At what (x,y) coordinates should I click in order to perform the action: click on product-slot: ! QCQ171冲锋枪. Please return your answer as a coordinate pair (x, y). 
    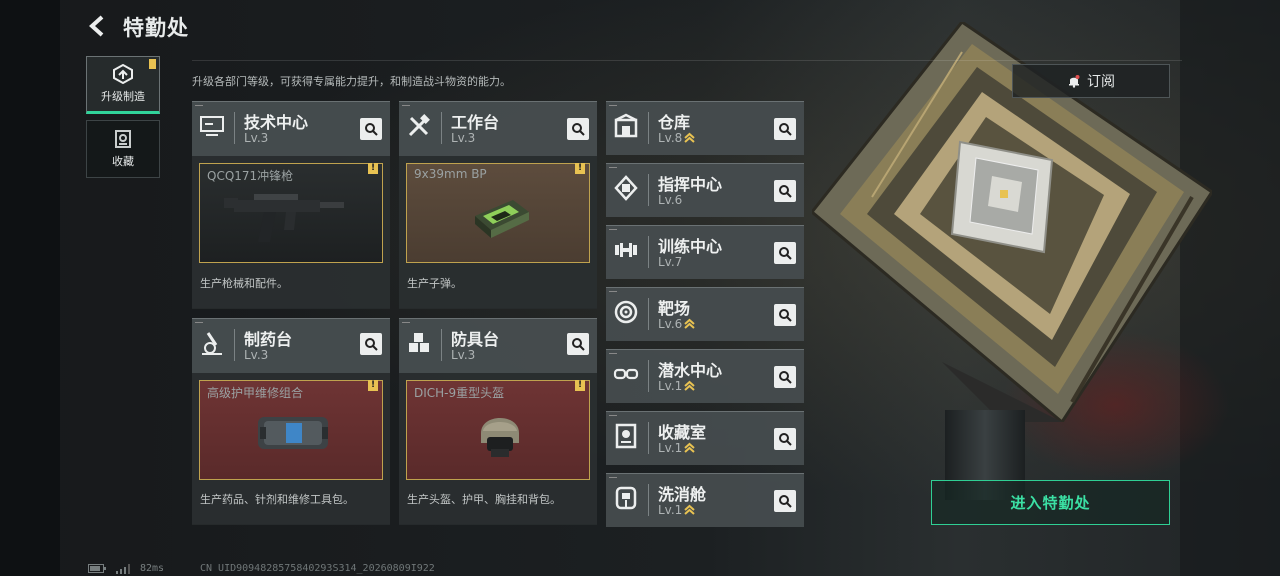
    Looking at the image, I should click on (291, 213).